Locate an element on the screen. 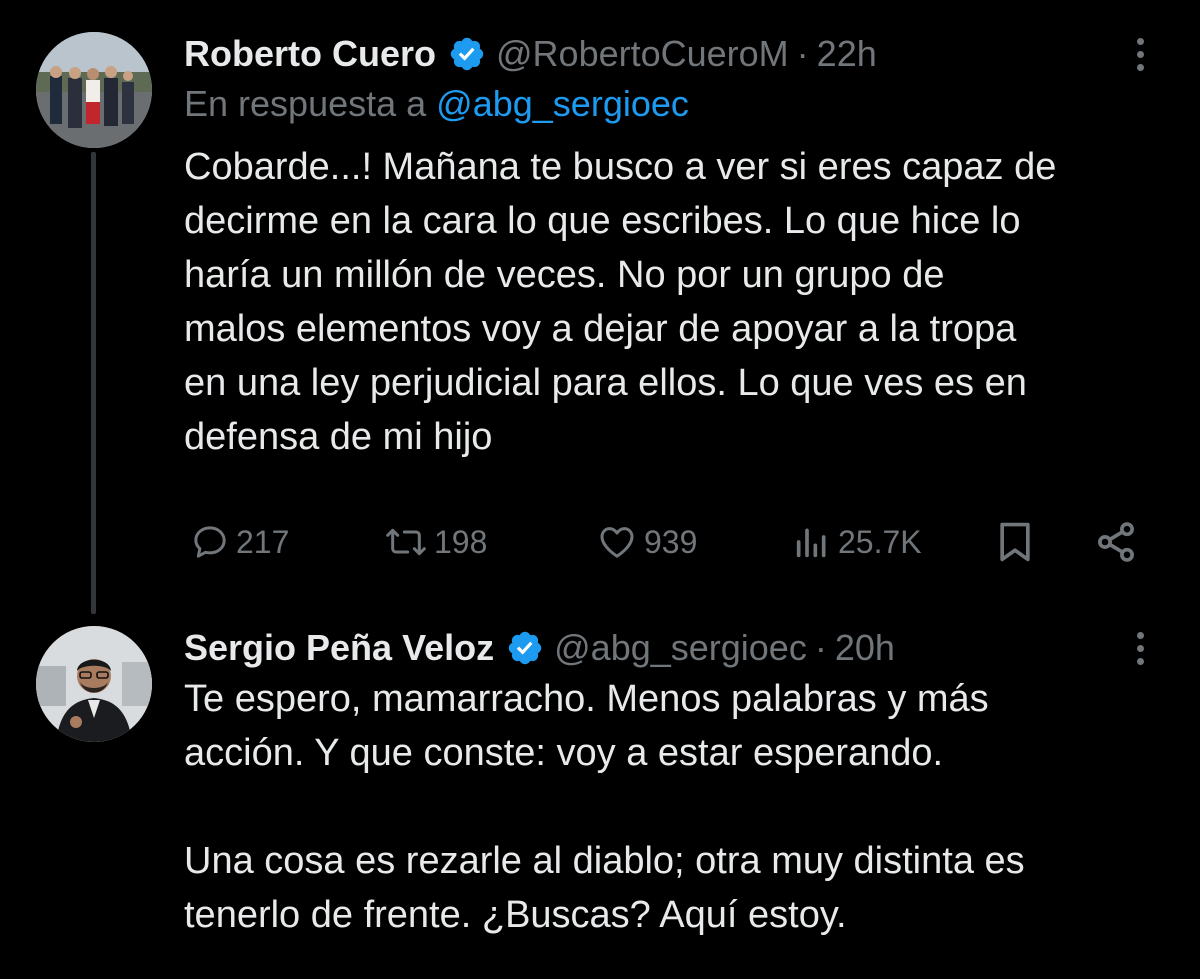 The height and width of the screenshot is (979, 1200). thread-connector-line is located at coordinates (93, 383).